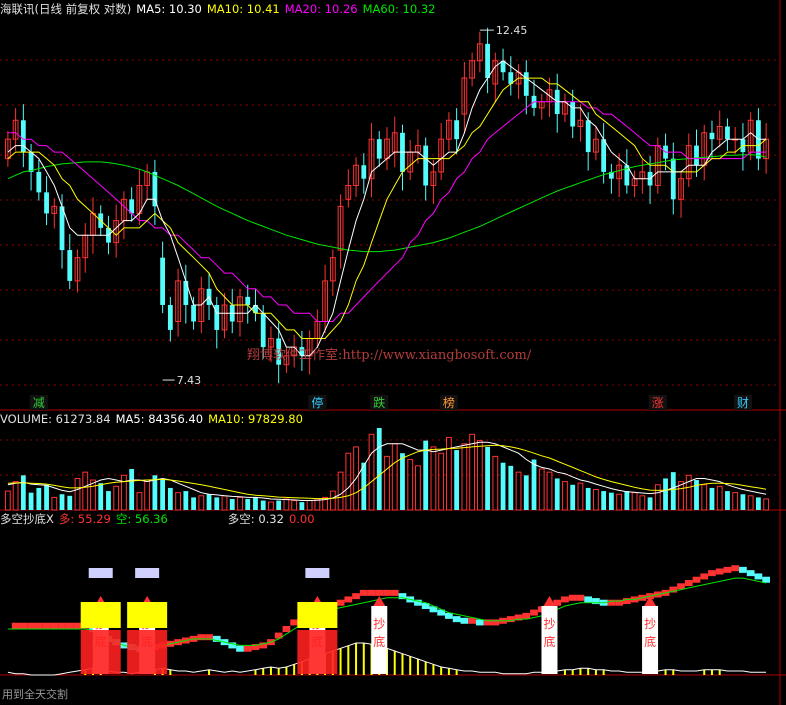  Describe the element at coordinates (301, 519) in the screenshot. I see `indicator-extra-value: 0.00` at that location.